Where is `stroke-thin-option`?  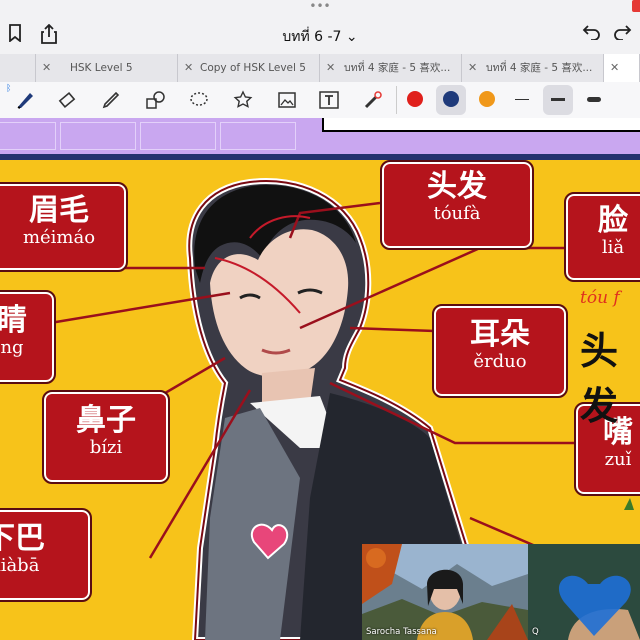 stroke-thin-option is located at coordinates (522, 99).